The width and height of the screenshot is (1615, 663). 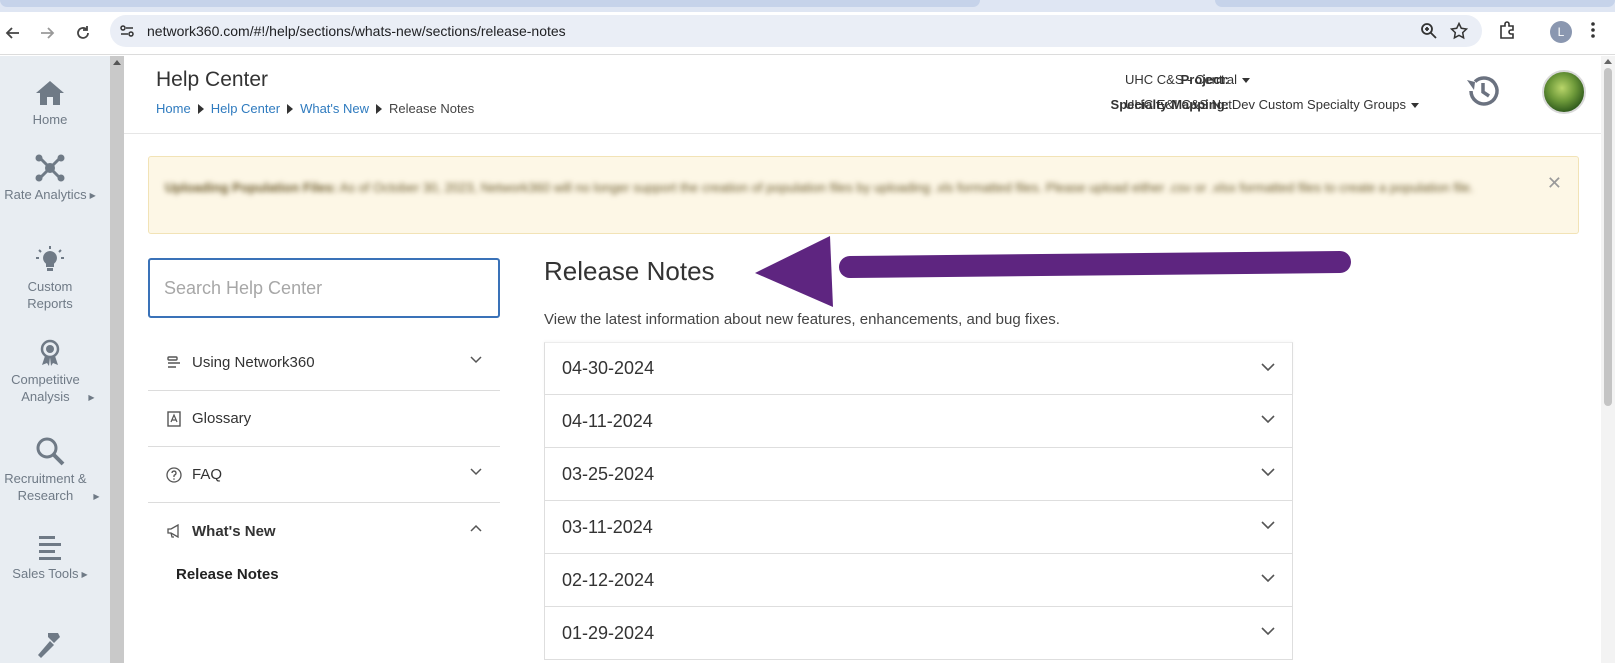 I want to click on nav-item-home: Home, so click(x=50, y=103).